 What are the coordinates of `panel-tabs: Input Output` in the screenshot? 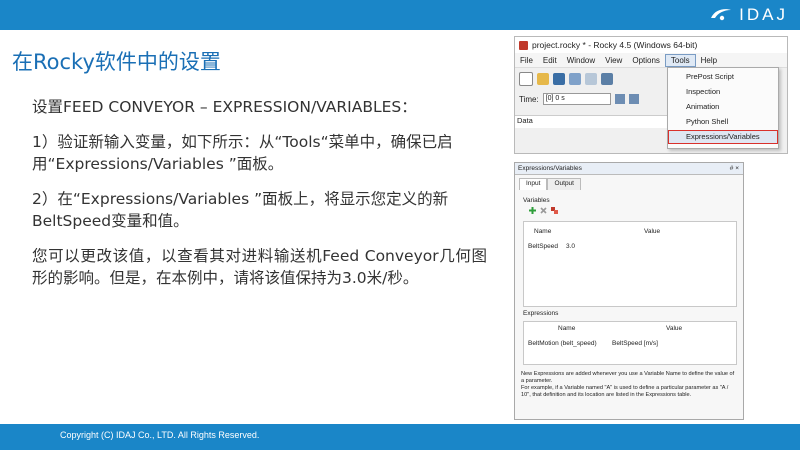 It's located at (629, 184).